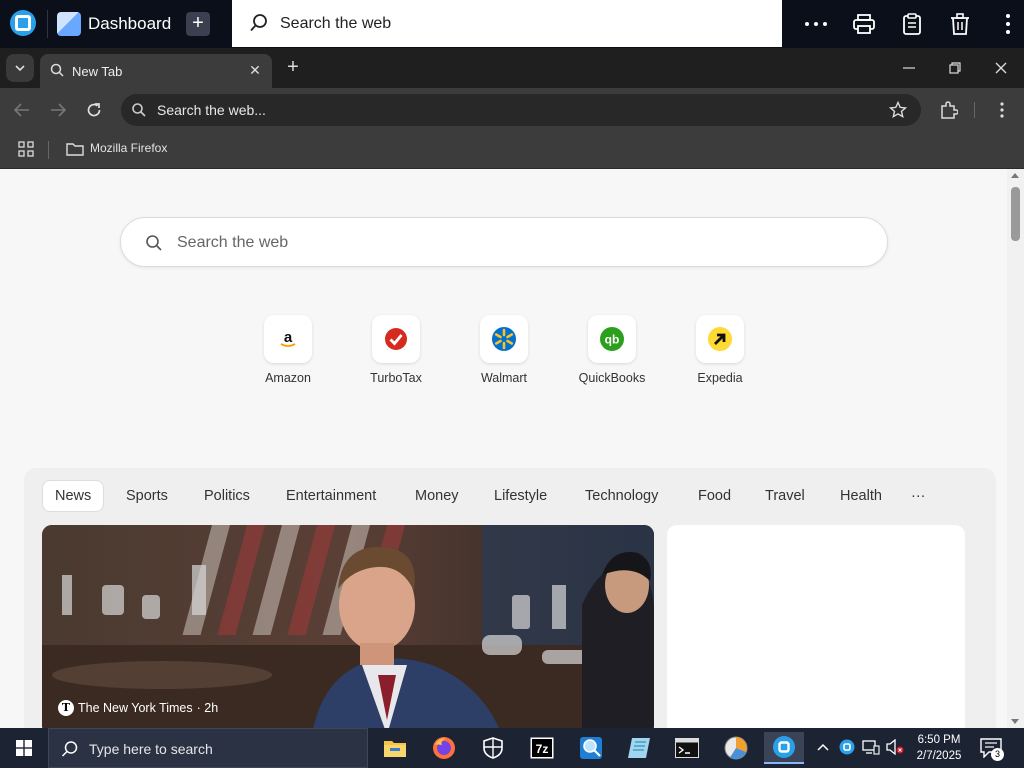 This screenshot has height=768, width=1024. Describe the element at coordinates (73, 496) in the screenshot. I see `feed-tab-news: News` at that location.